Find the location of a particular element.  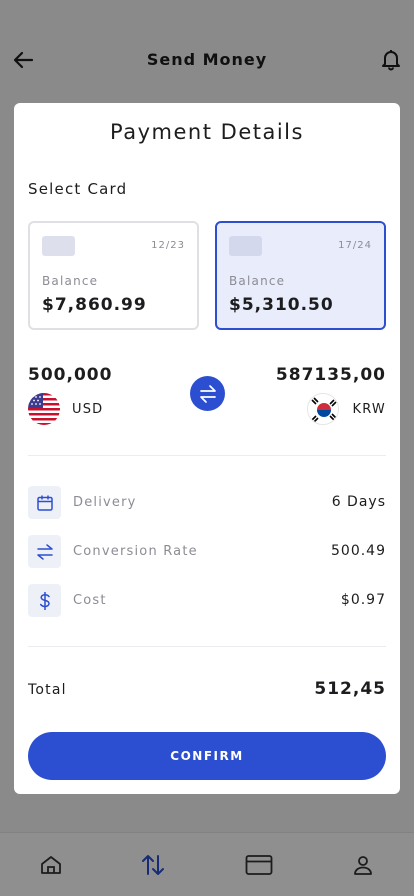

total-value: 512,45 is located at coordinates (350, 689).